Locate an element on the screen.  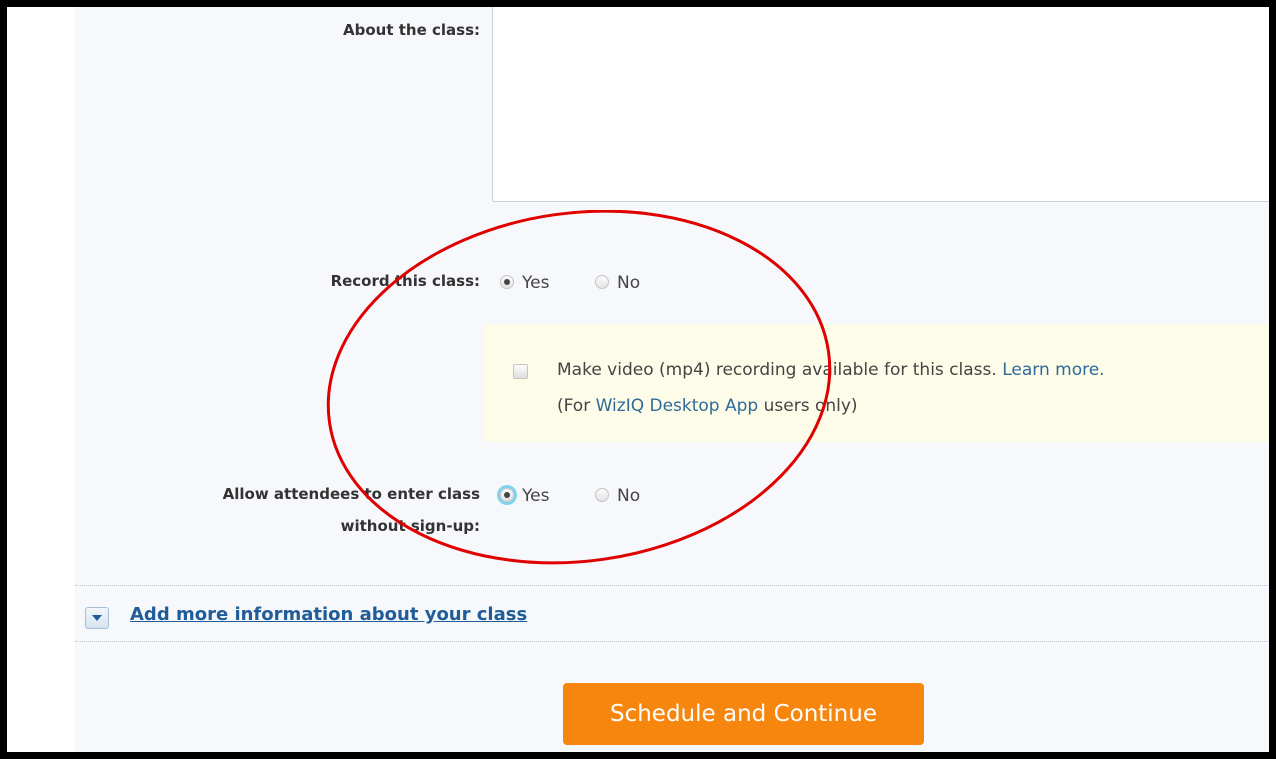
record-yes-radio is located at coordinates (507, 282).